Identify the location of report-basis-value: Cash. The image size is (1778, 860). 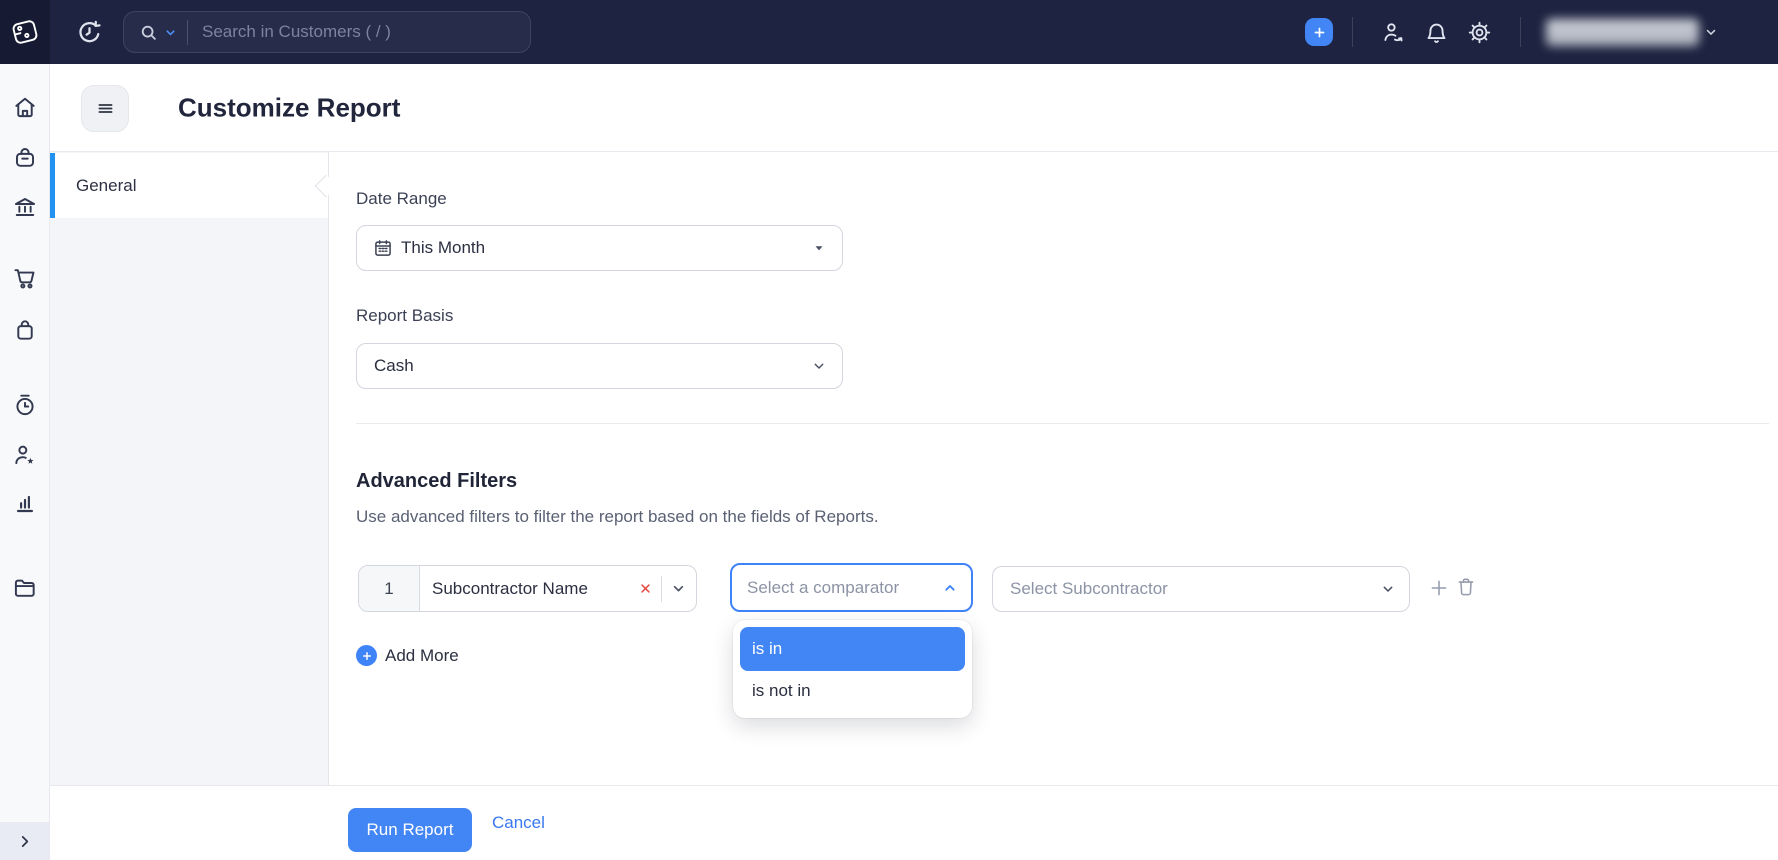
(394, 365).